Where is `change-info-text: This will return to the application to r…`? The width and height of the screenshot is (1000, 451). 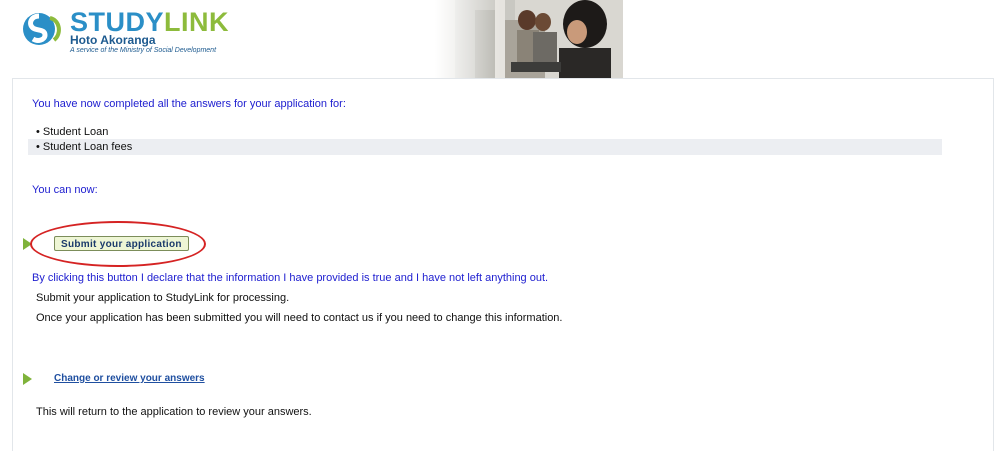
change-info-text: This will return to the application to r… is located at coordinates (174, 412).